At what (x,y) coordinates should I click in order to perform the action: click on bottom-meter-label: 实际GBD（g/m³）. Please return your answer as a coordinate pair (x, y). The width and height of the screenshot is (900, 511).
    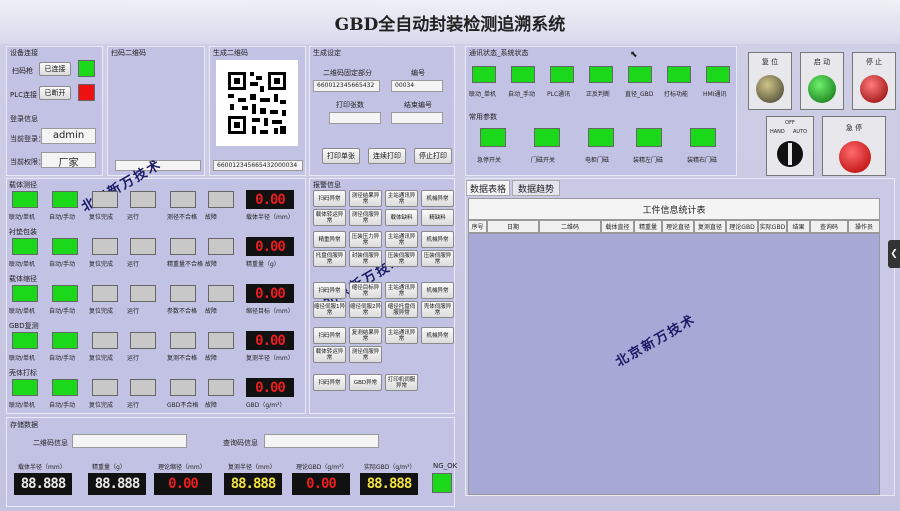
    Looking at the image, I should click on (390, 467).